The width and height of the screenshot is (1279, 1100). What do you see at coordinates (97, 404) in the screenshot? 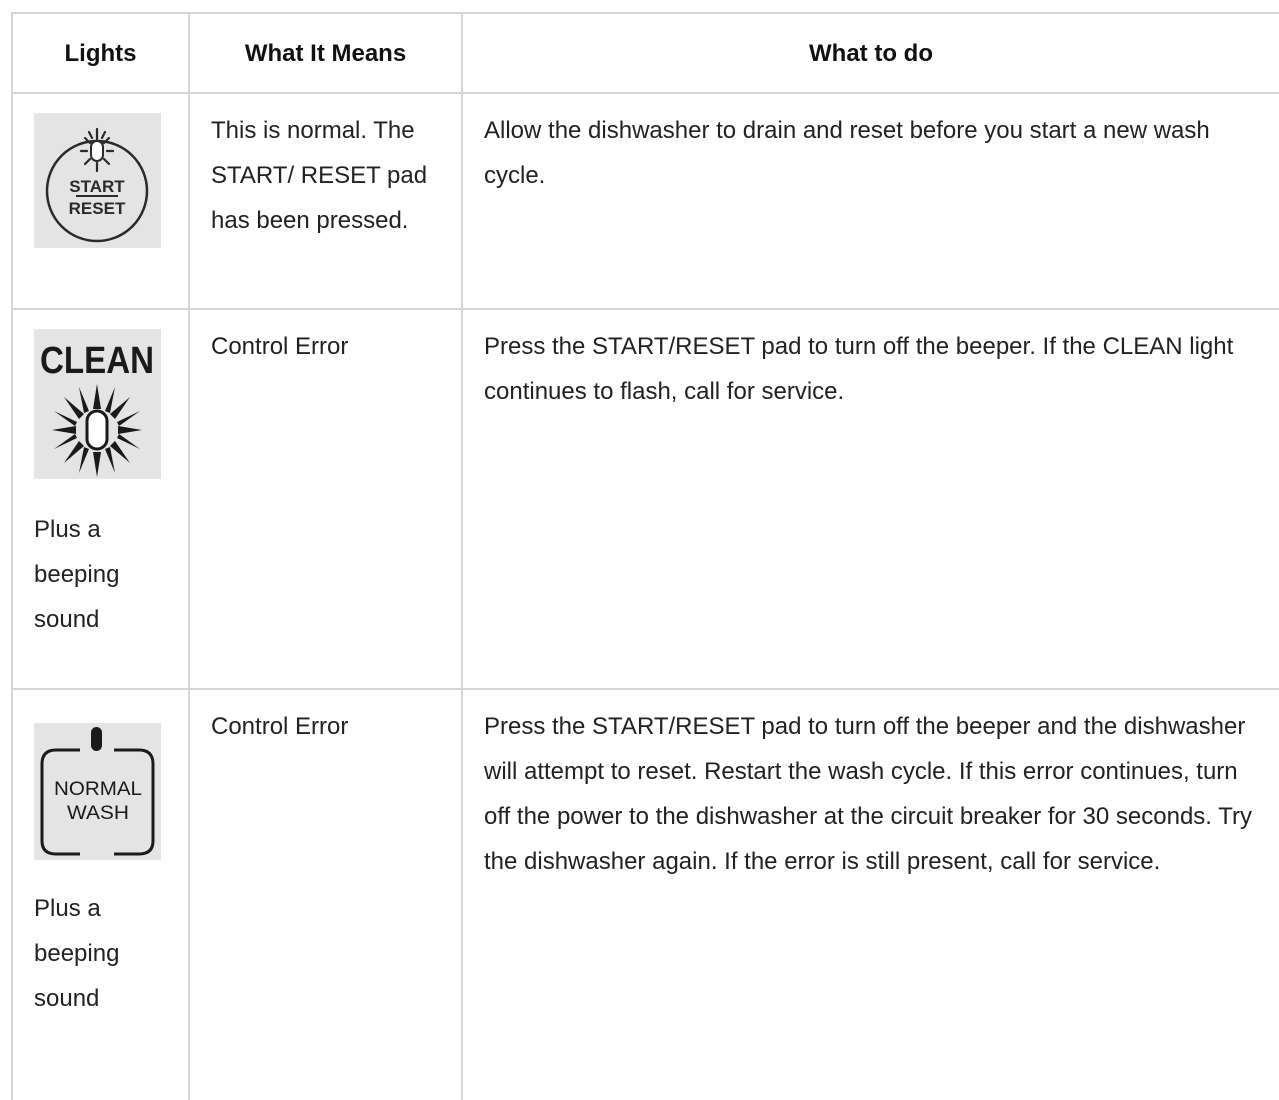
I see `clean-light-icon: CLEAN` at bounding box center [97, 404].